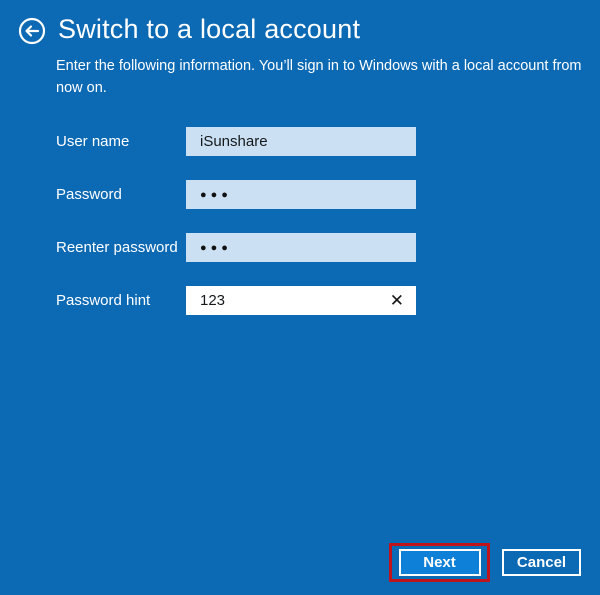 This screenshot has height=595, width=600. What do you see at coordinates (216, 247) in the screenshot?
I see `reenter-password-value: ●●●` at bounding box center [216, 247].